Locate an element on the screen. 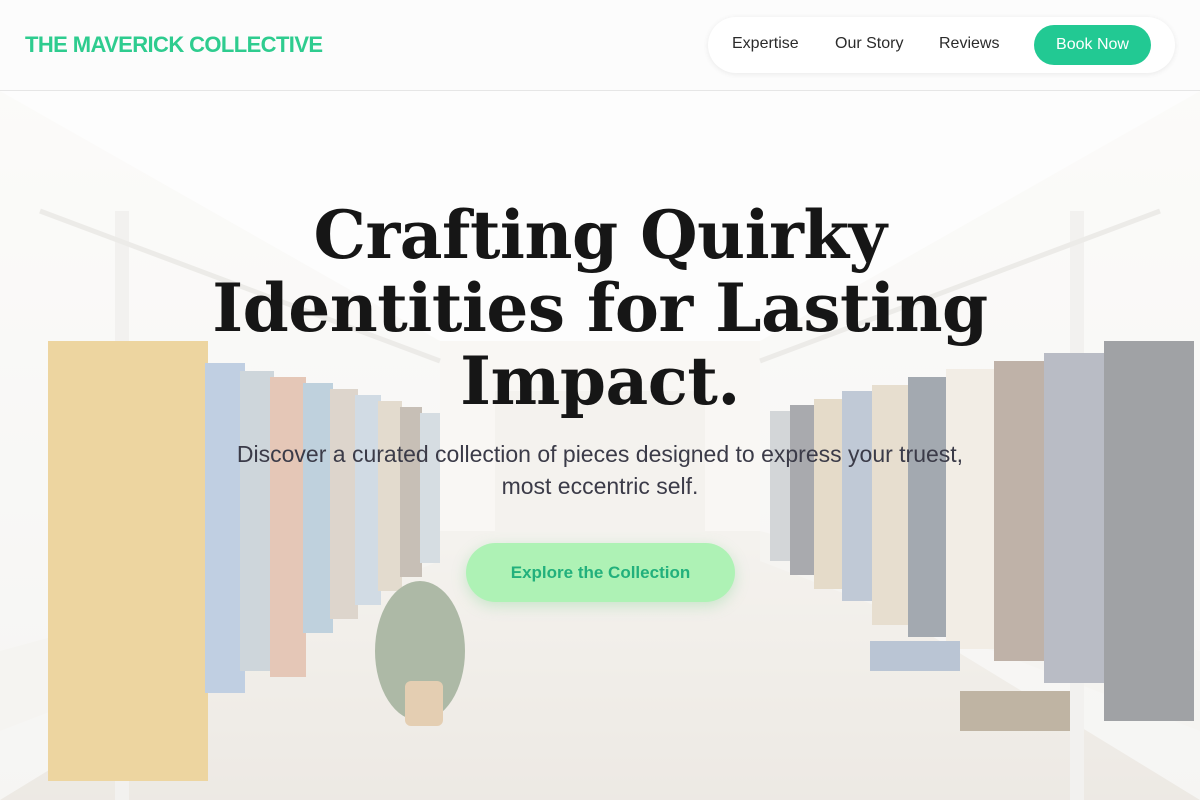 The height and width of the screenshot is (800, 1200). headline-line-1: Crafting Quirky is located at coordinates (600, 235).